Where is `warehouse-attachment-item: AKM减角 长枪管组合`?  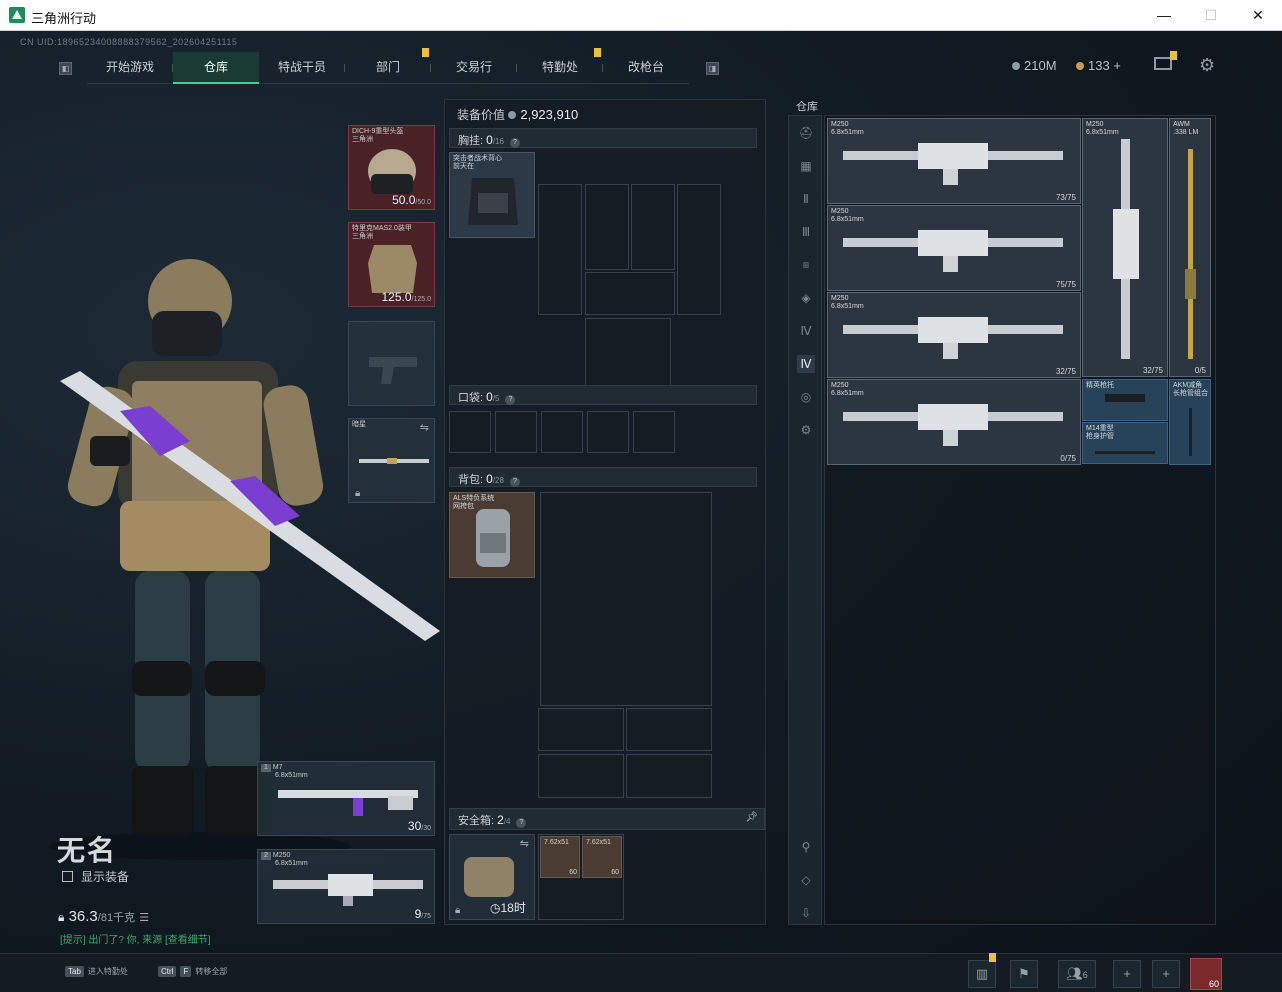 warehouse-attachment-item: AKM减角 长枪管组合 is located at coordinates (1190, 422).